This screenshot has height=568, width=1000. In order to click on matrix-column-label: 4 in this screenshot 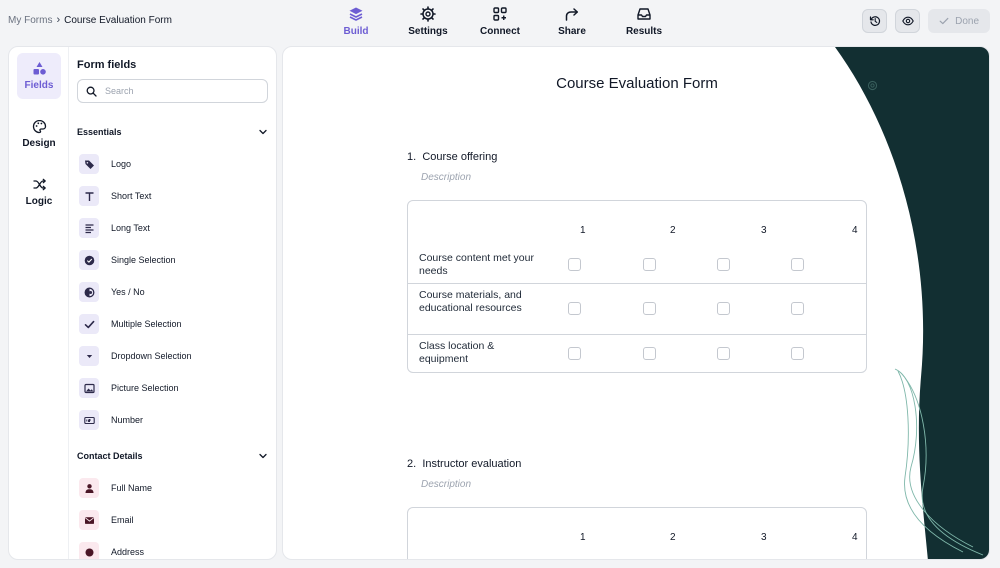, I will do `click(855, 230)`.